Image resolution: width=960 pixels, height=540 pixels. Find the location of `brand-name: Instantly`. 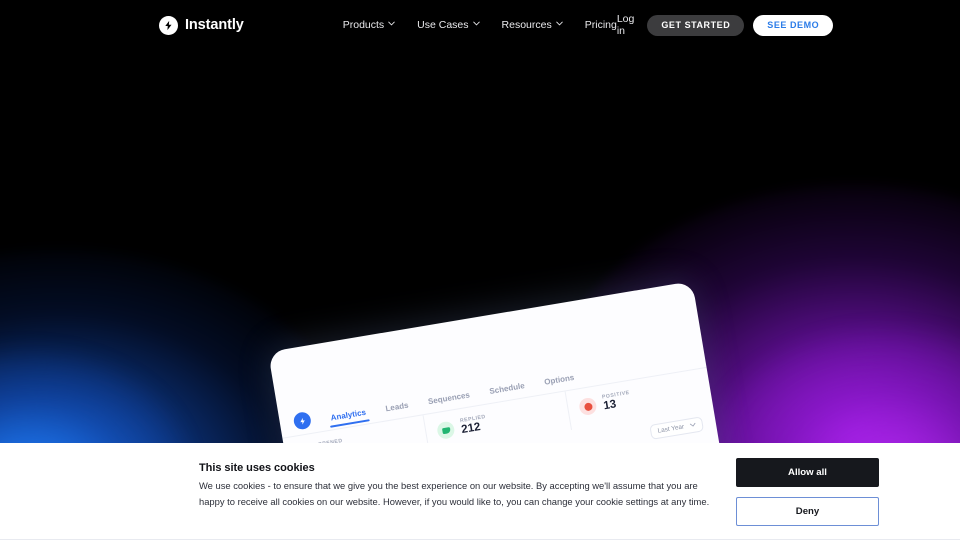

brand-name: Instantly is located at coordinates (214, 25).